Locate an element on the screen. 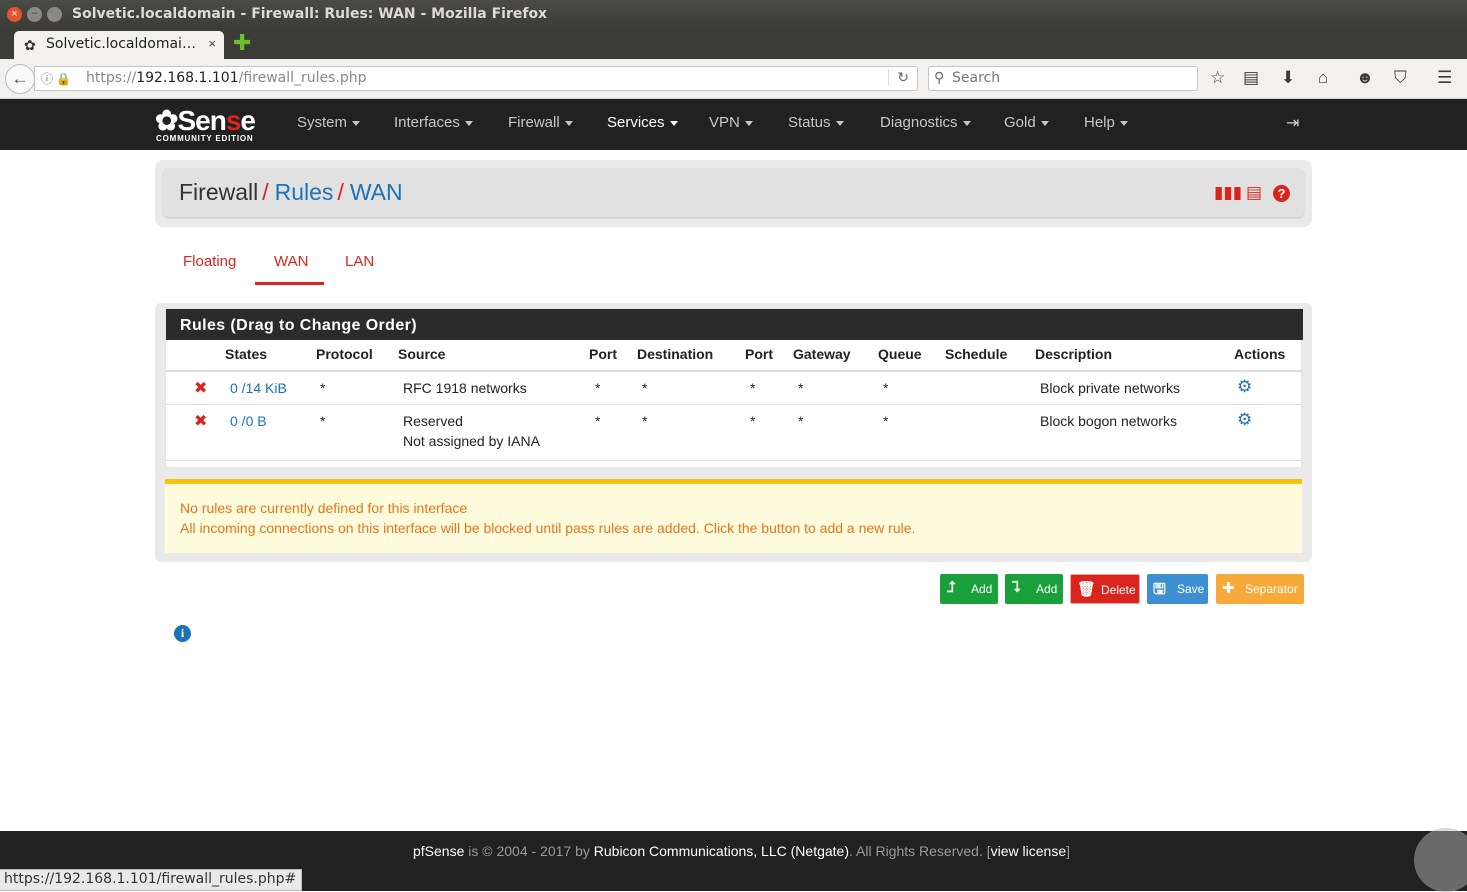 The width and height of the screenshot is (1467, 892). home-icon: ⌂ is located at coordinates (1323, 78).